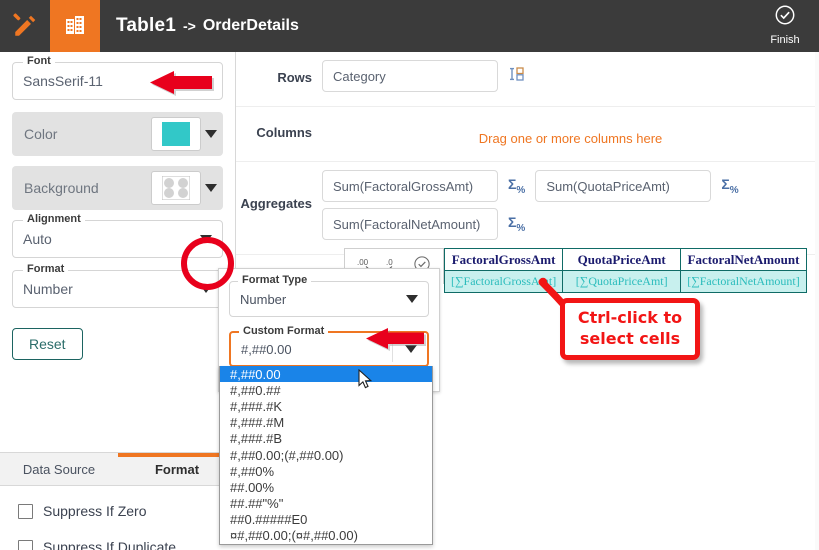  I want to click on suppress-if-zero-row: Suppress If Zero, so click(127, 511).